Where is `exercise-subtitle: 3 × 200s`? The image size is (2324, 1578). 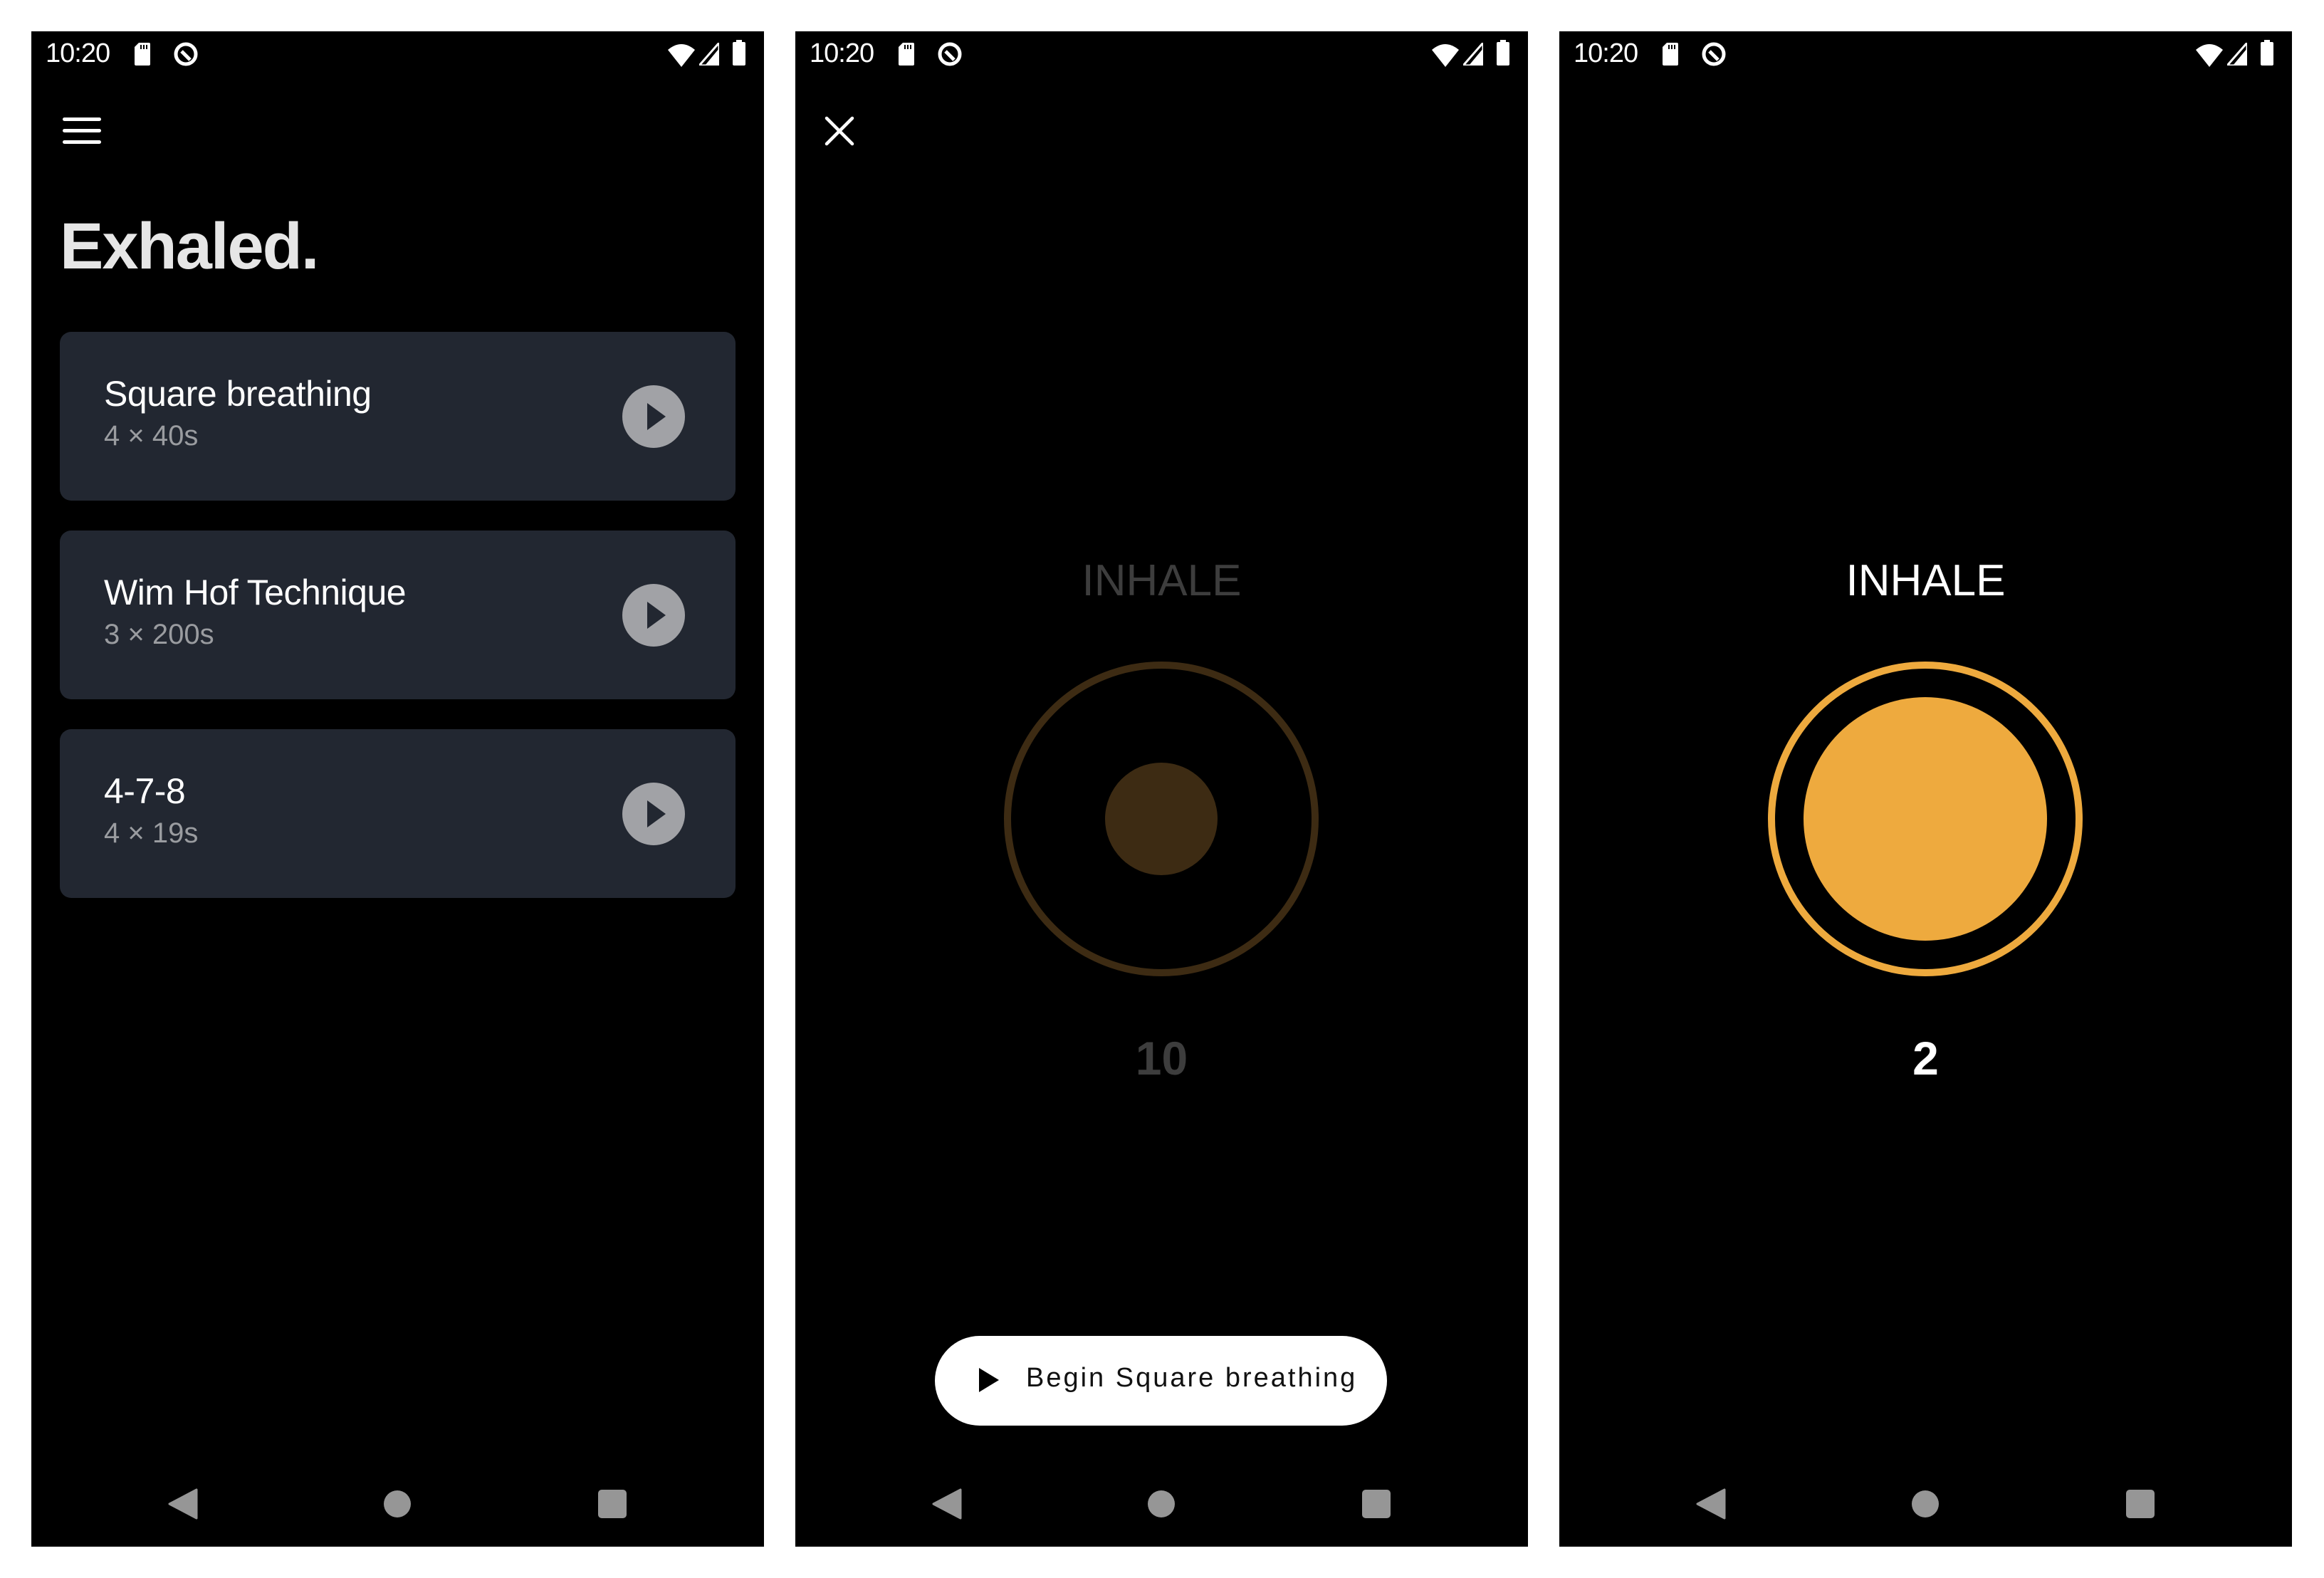
exercise-subtitle: 3 × 200s is located at coordinates (159, 634).